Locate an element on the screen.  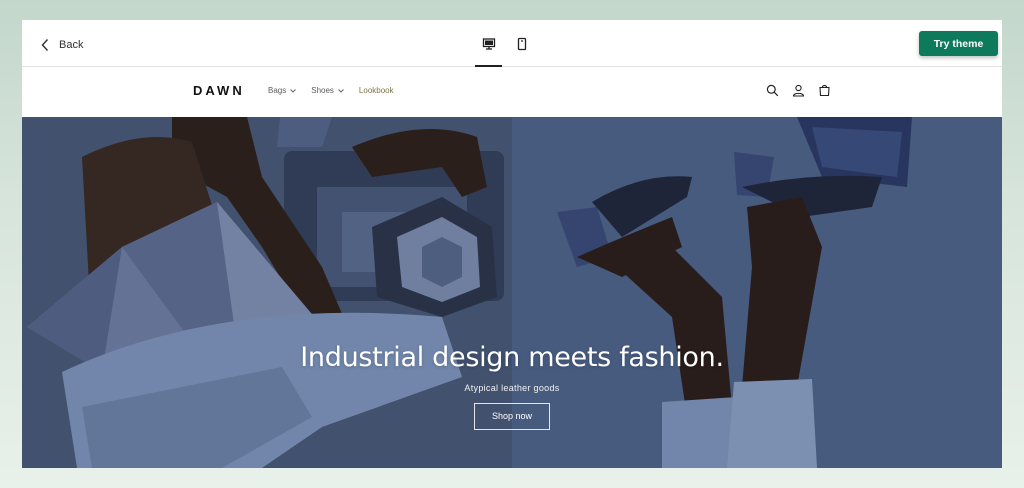
store-header: DAWN Bags Shoes Lookbook is located at coordinates (512, 92).